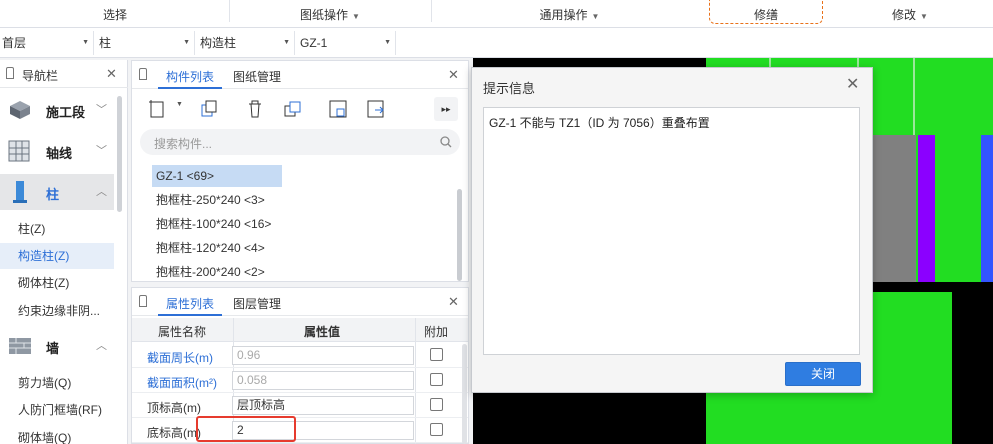 The height and width of the screenshot is (444, 993). What do you see at coordinates (459, 235) in the screenshot?
I see `component-list-scrollbar` at bounding box center [459, 235].